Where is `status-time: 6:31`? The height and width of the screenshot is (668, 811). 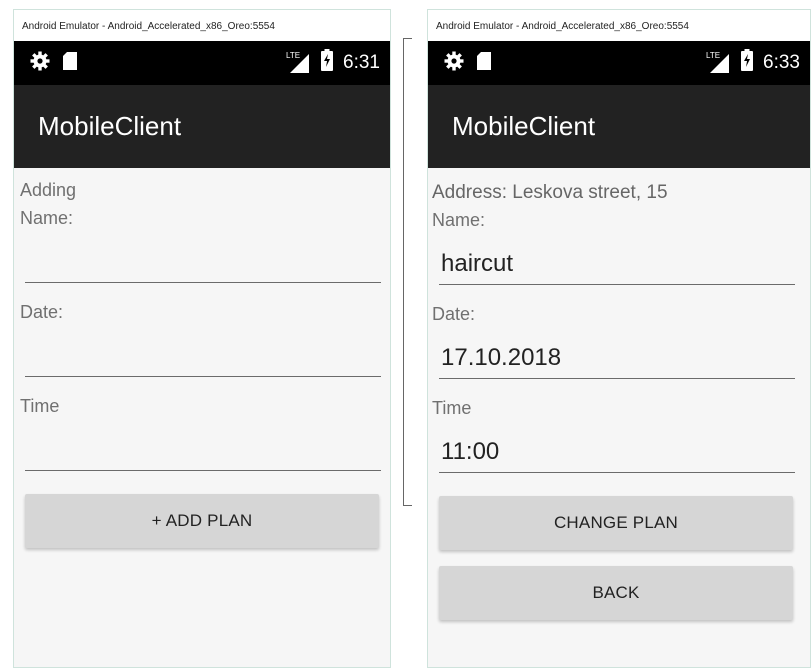
status-time: 6:31 is located at coordinates (361, 62).